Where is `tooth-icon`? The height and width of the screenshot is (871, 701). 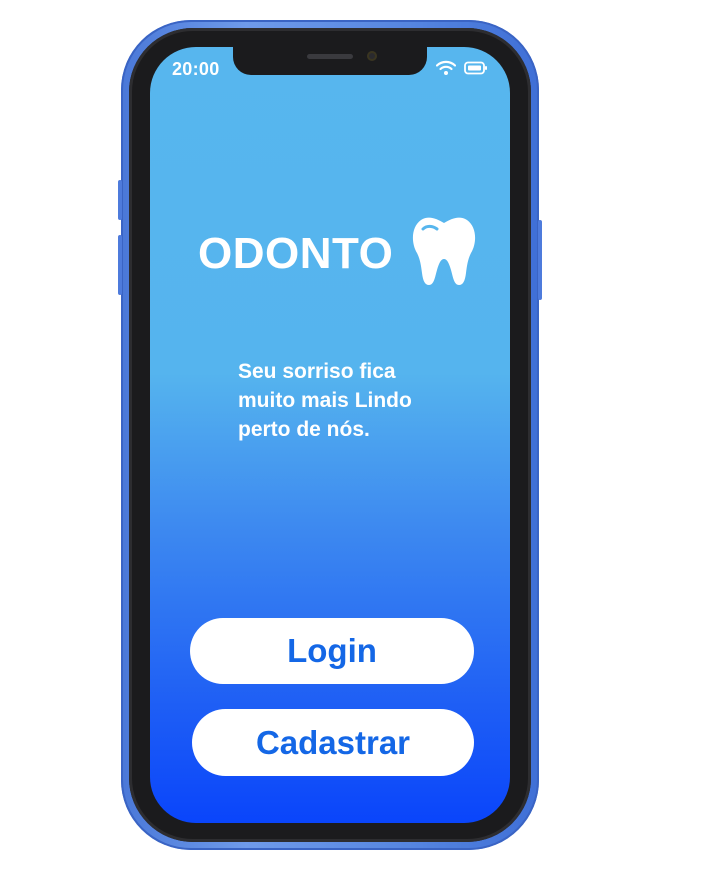
tooth-icon is located at coordinates (444, 253).